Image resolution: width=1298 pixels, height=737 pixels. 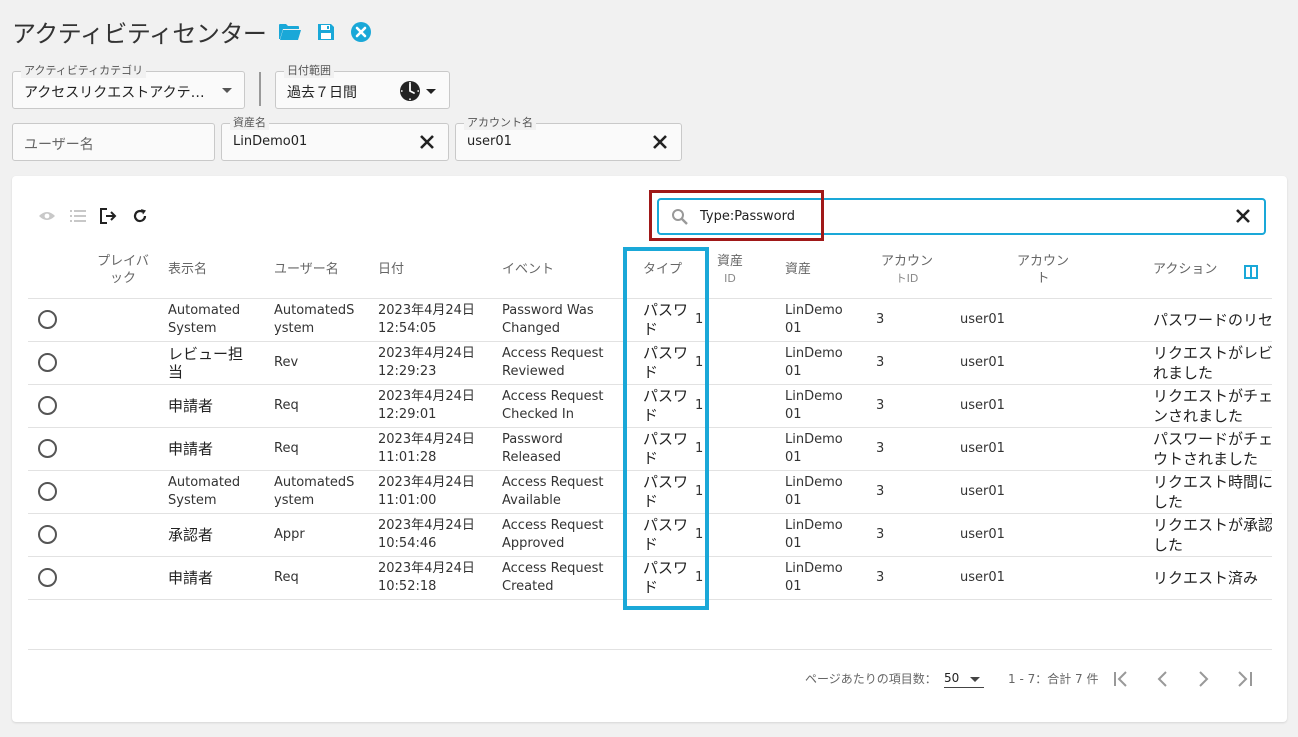 What do you see at coordinates (78, 216) in the screenshot?
I see `list-icon` at bounding box center [78, 216].